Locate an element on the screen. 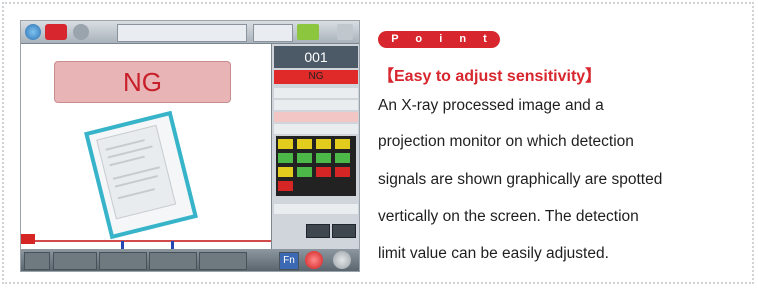 The image size is (758, 288). fn-button: Fn is located at coordinates (289, 261).